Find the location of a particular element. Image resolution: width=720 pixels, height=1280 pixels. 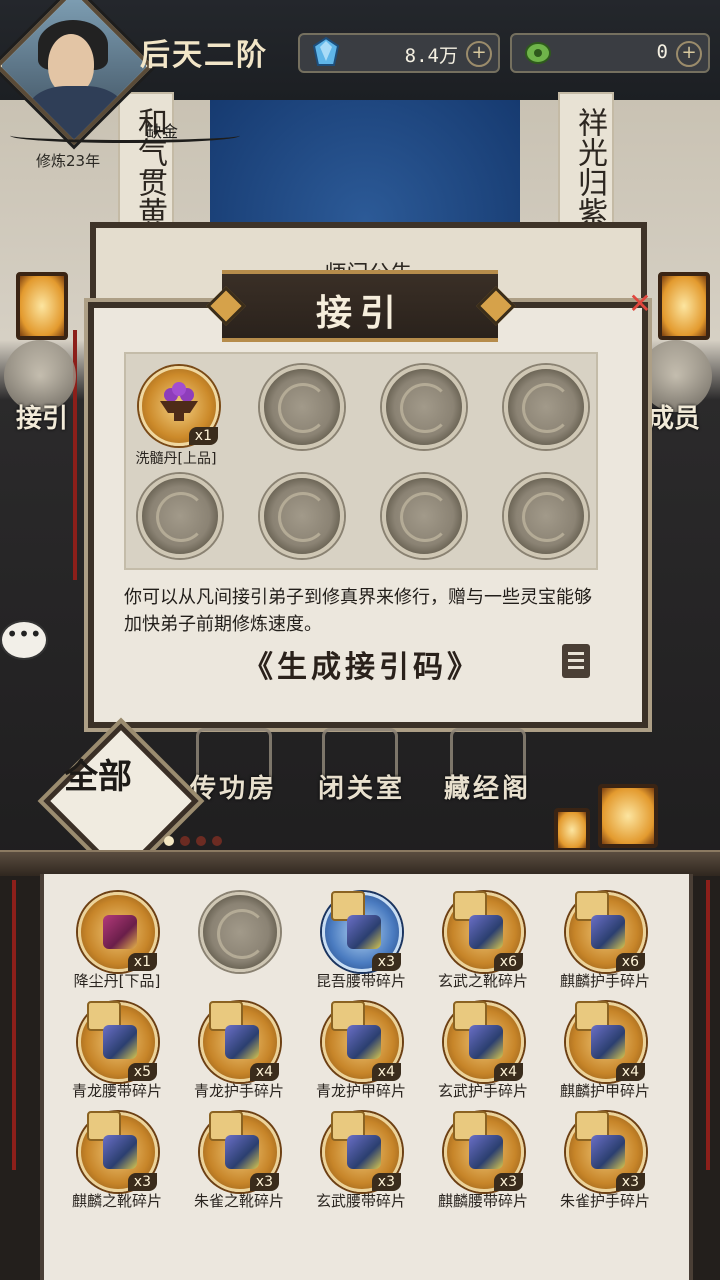

inventory-item-name: 青龙护甲碎片 is located at coordinates (360, 1091).